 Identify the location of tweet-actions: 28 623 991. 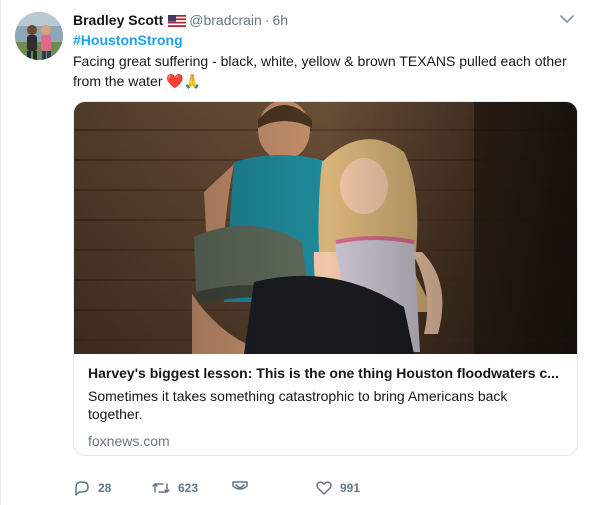
(234, 488).